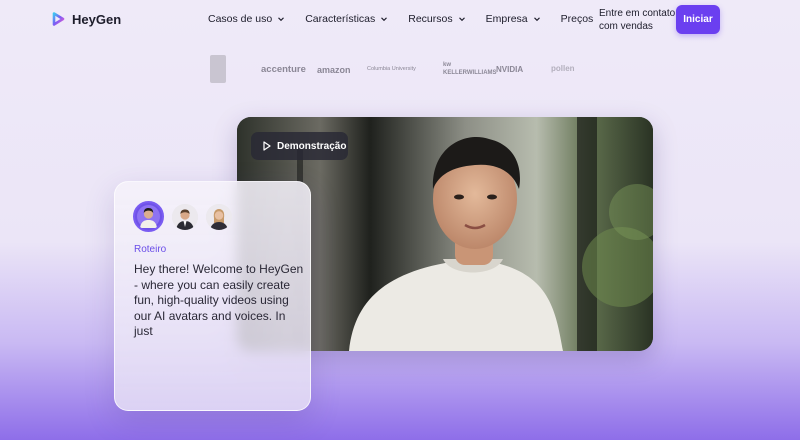 This screenshot has width=800, height=440. I want to click on menu-recursos: Recursos, so click(436, 19).